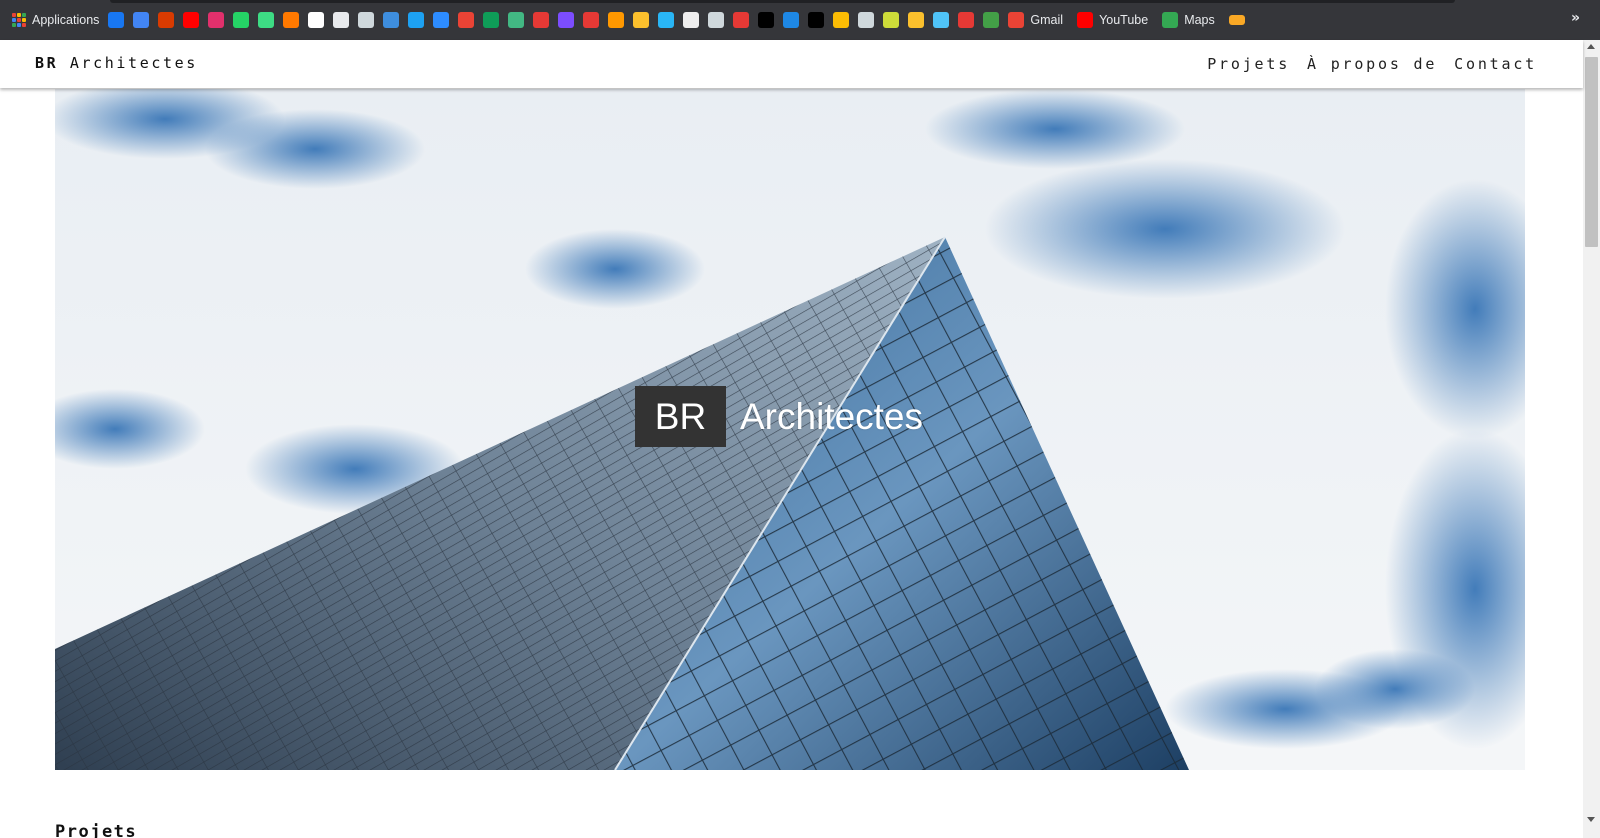  I want to click on d-icon, so click(566, 20).